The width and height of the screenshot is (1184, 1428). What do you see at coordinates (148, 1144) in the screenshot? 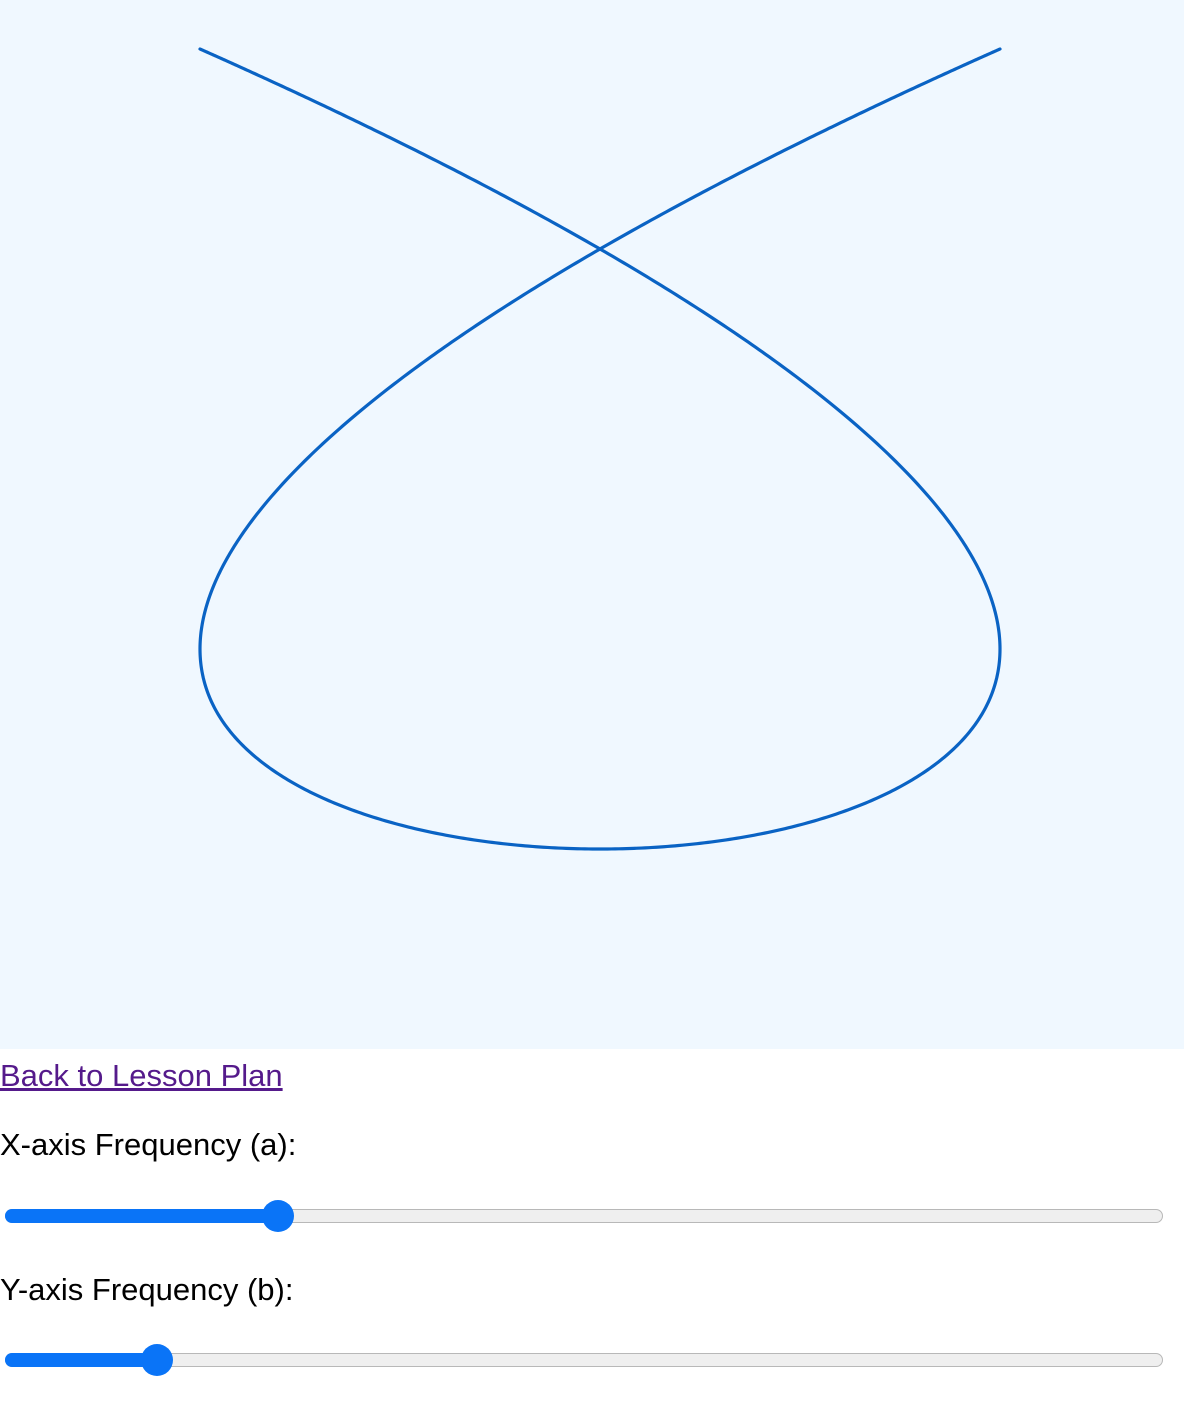
I see `x-frequency-label: X-axis Frequency (a):` at bounding box center [148, 1144].